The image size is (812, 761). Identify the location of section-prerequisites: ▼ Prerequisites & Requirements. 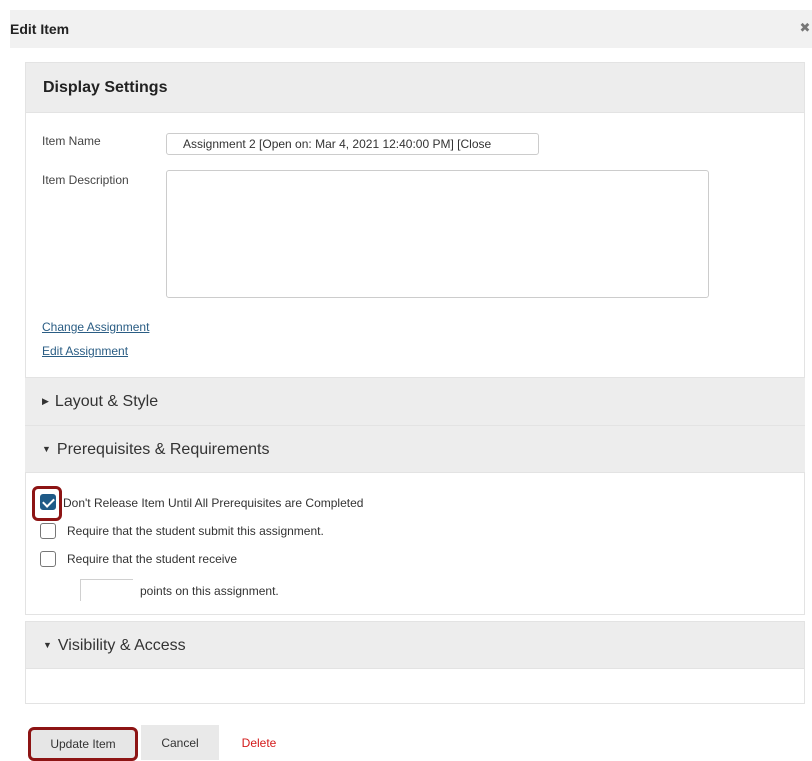
(415, 449).